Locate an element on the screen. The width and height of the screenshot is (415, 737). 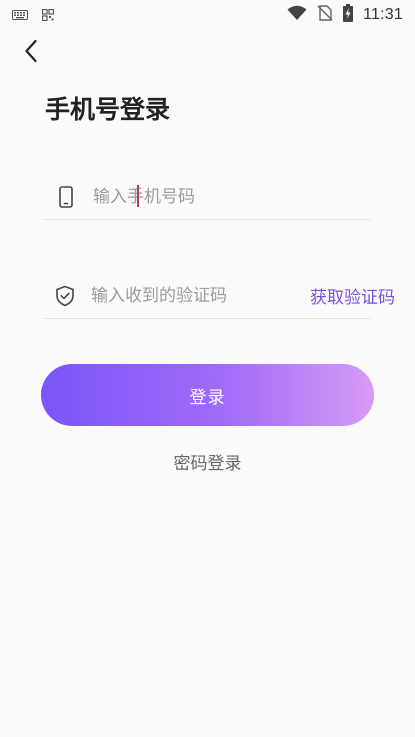
phone-input is located at coordinates (232, 196).